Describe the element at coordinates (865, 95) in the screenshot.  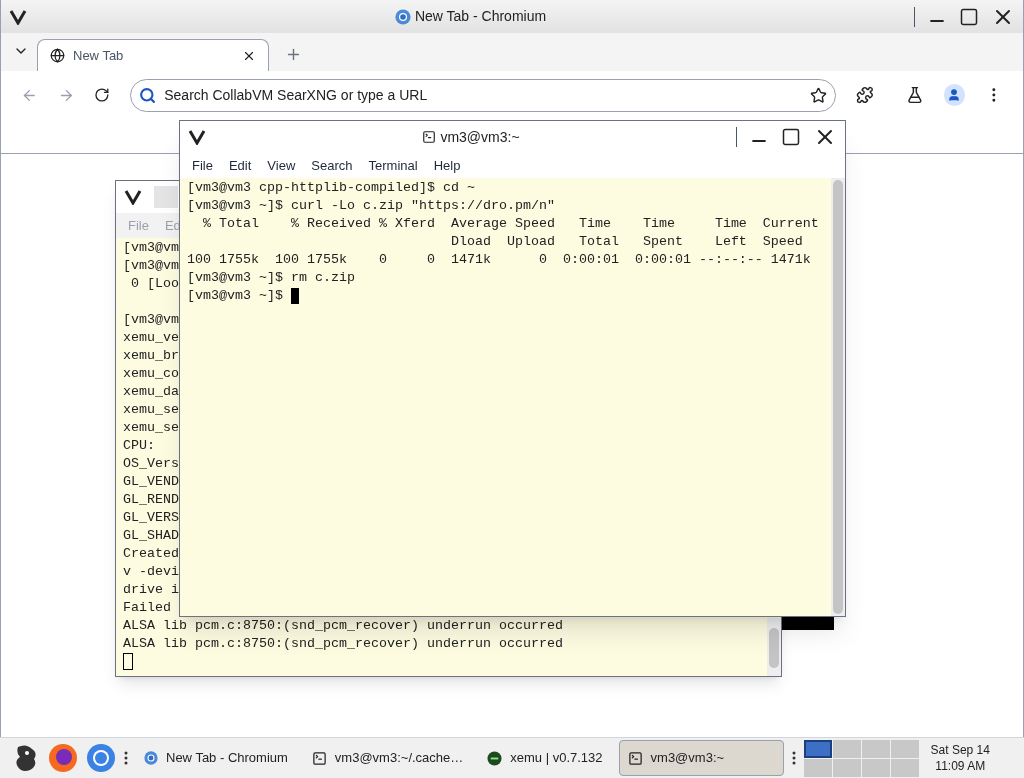
I see `extensions-icon` at that location.